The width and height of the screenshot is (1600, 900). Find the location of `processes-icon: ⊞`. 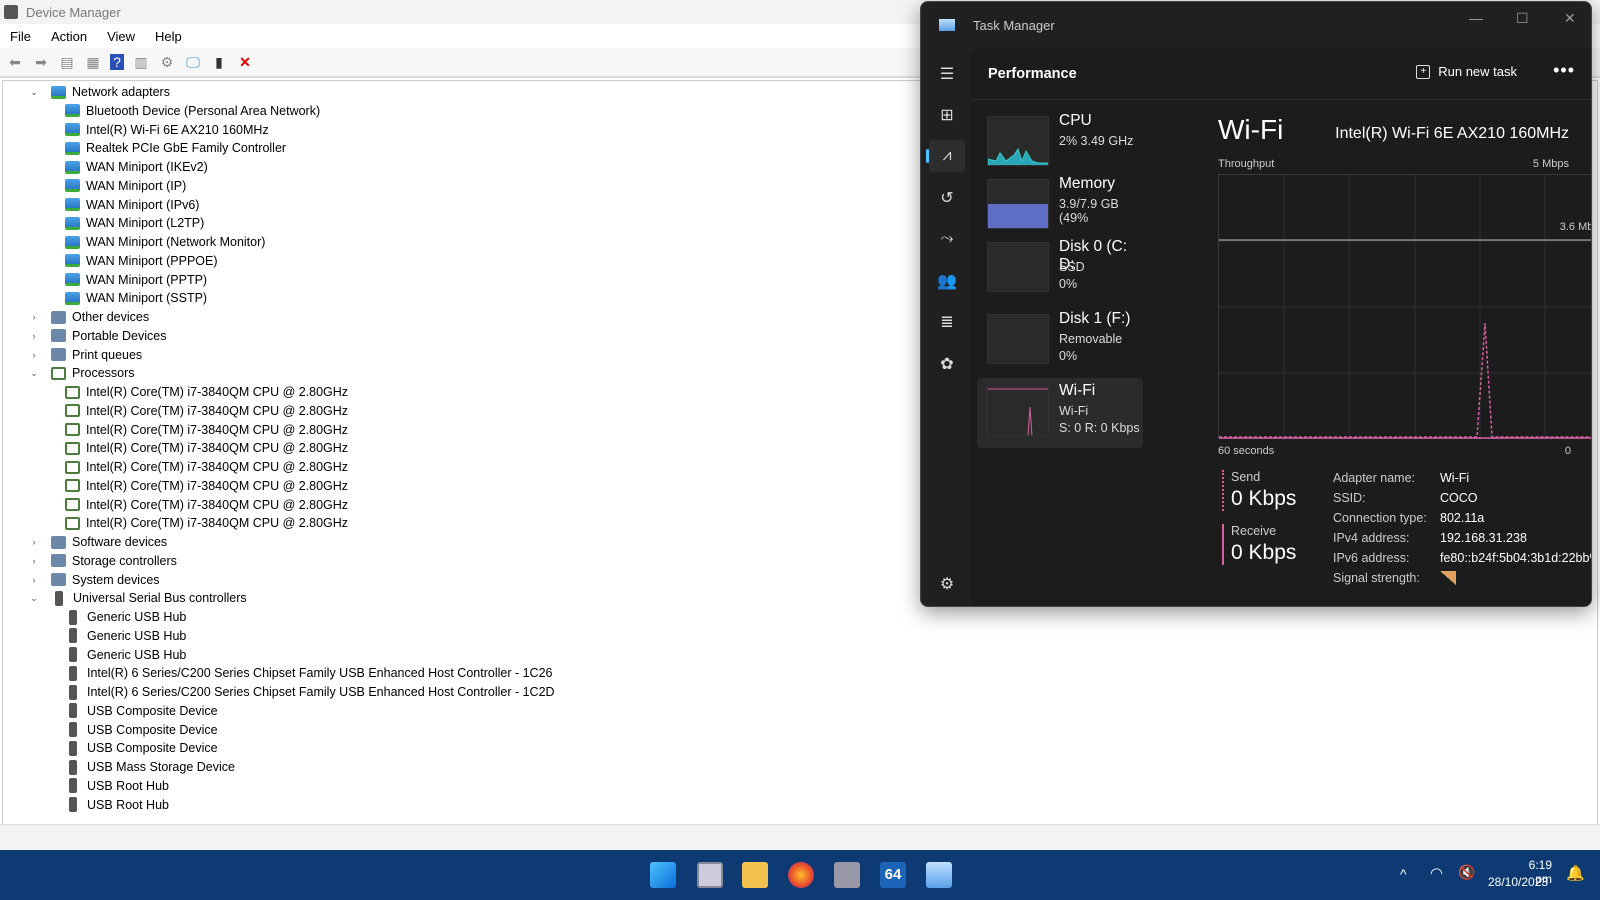

processes-icon: ⊞ is located at coordinates (947, 115).